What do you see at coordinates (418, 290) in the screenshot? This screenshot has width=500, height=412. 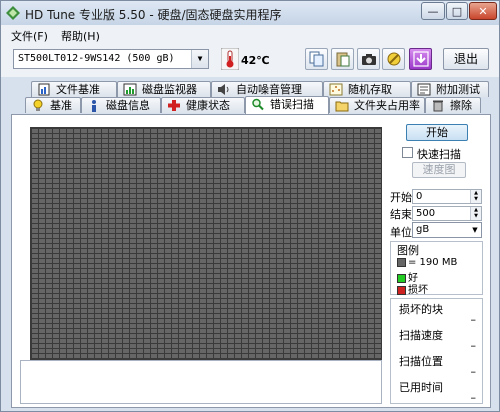 I see `legend-bad-label: 损坏` at bounding box center [418, 290].